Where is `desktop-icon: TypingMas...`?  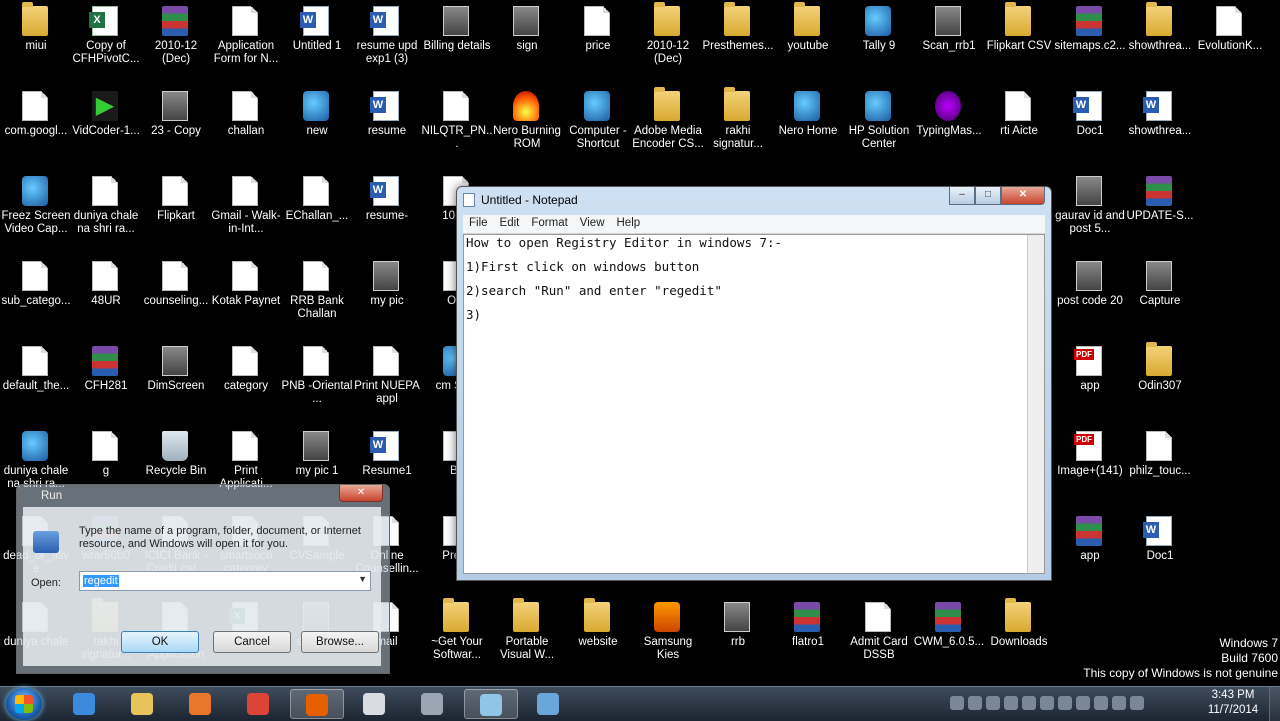 desktop-icon: TypingMas... is located at coordinates (949, 127).